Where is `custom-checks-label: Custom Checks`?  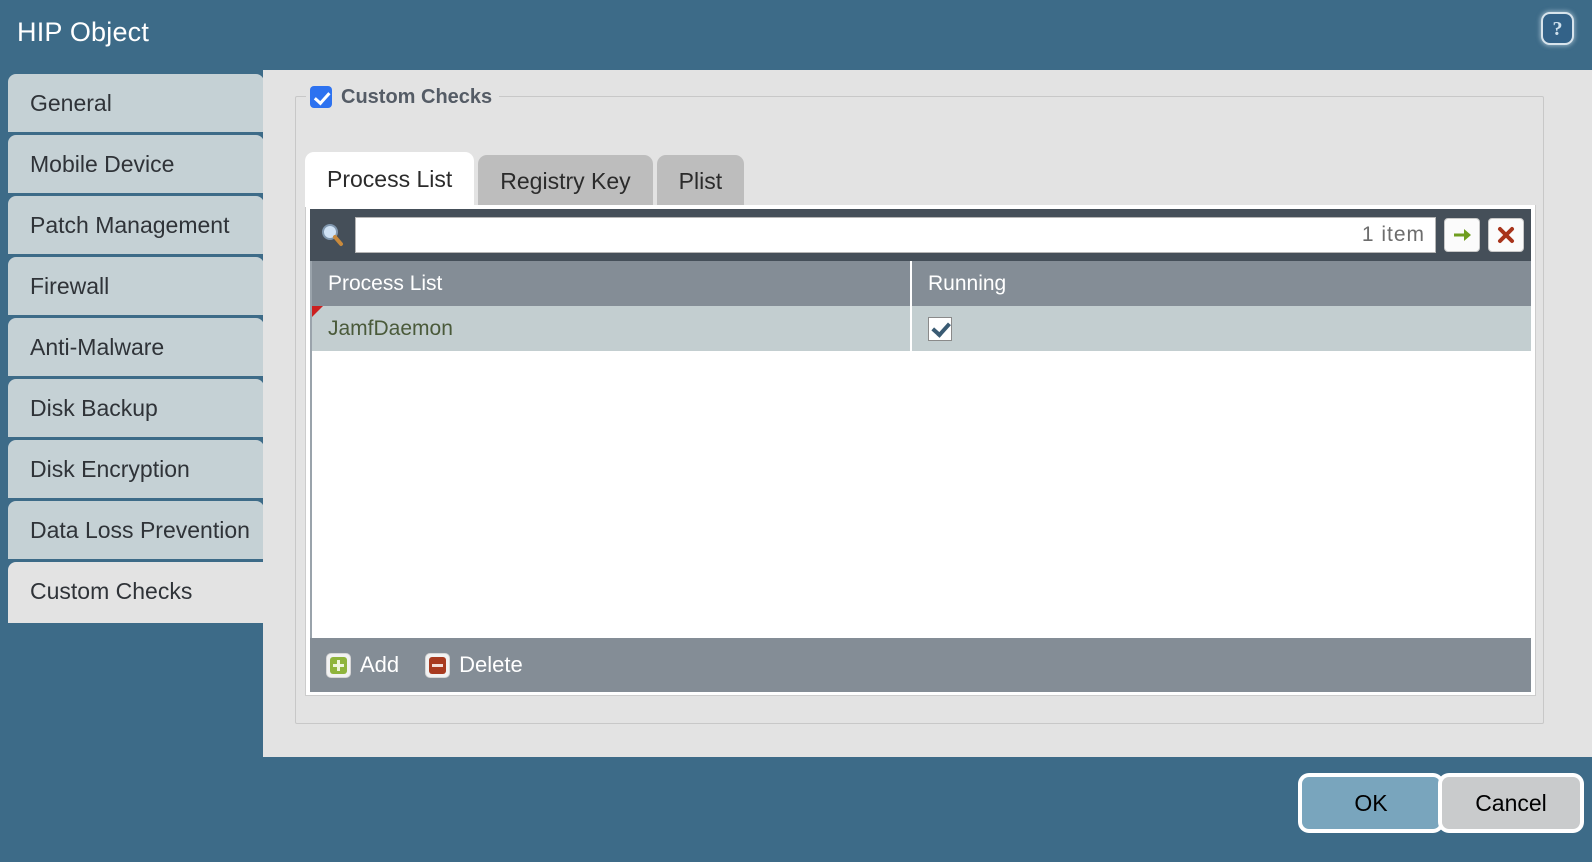 custom-checks-label: Custom Checks is located at coordinates (417, 96).